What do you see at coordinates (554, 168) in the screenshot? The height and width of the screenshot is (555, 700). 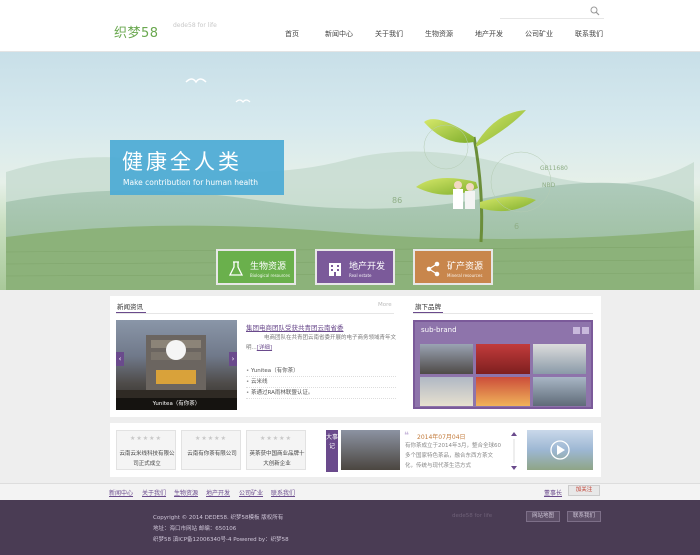 I see `banner-label-gb: GB11680` at bounding box center [554, 168].